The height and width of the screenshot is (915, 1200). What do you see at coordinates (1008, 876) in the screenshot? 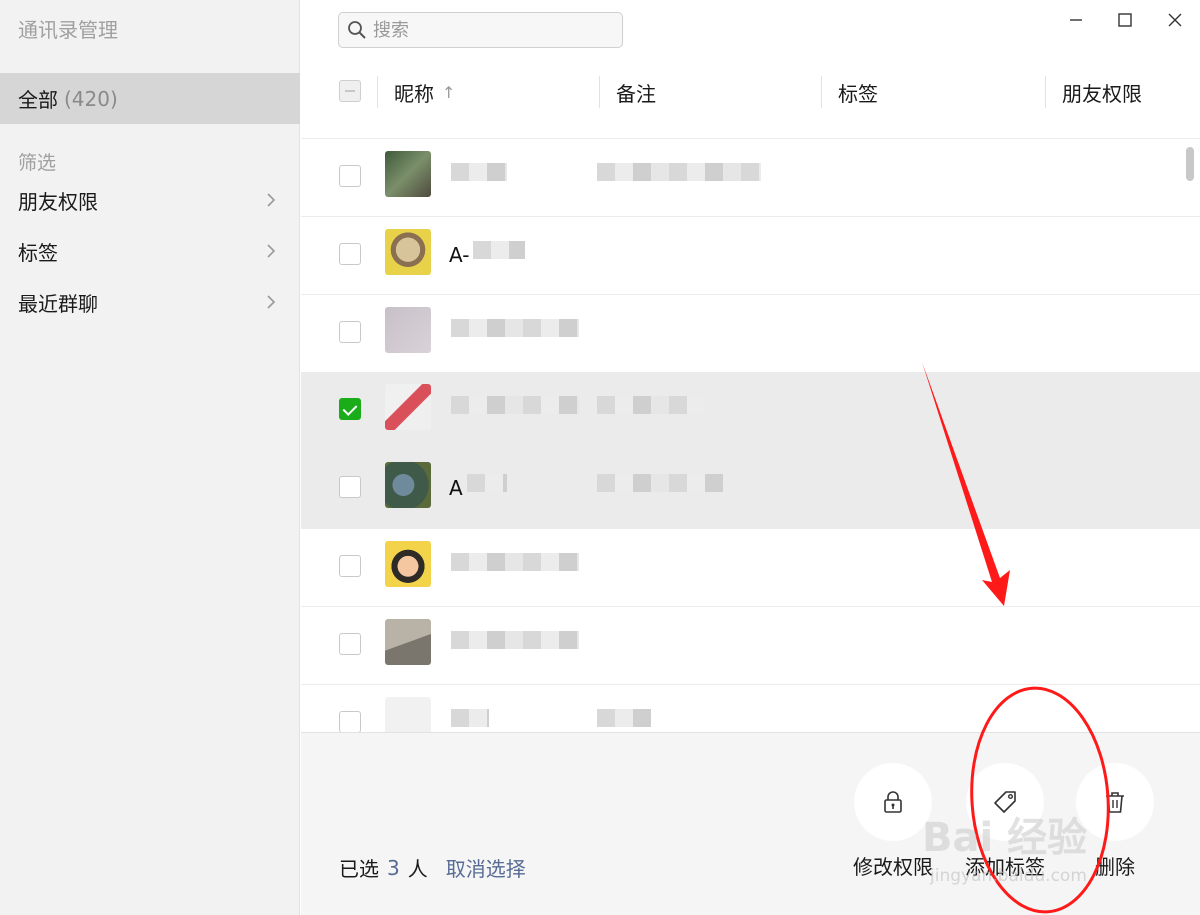
I see `watermark-url: jingyan.baidu.com` at bounding box center [1008, 876].